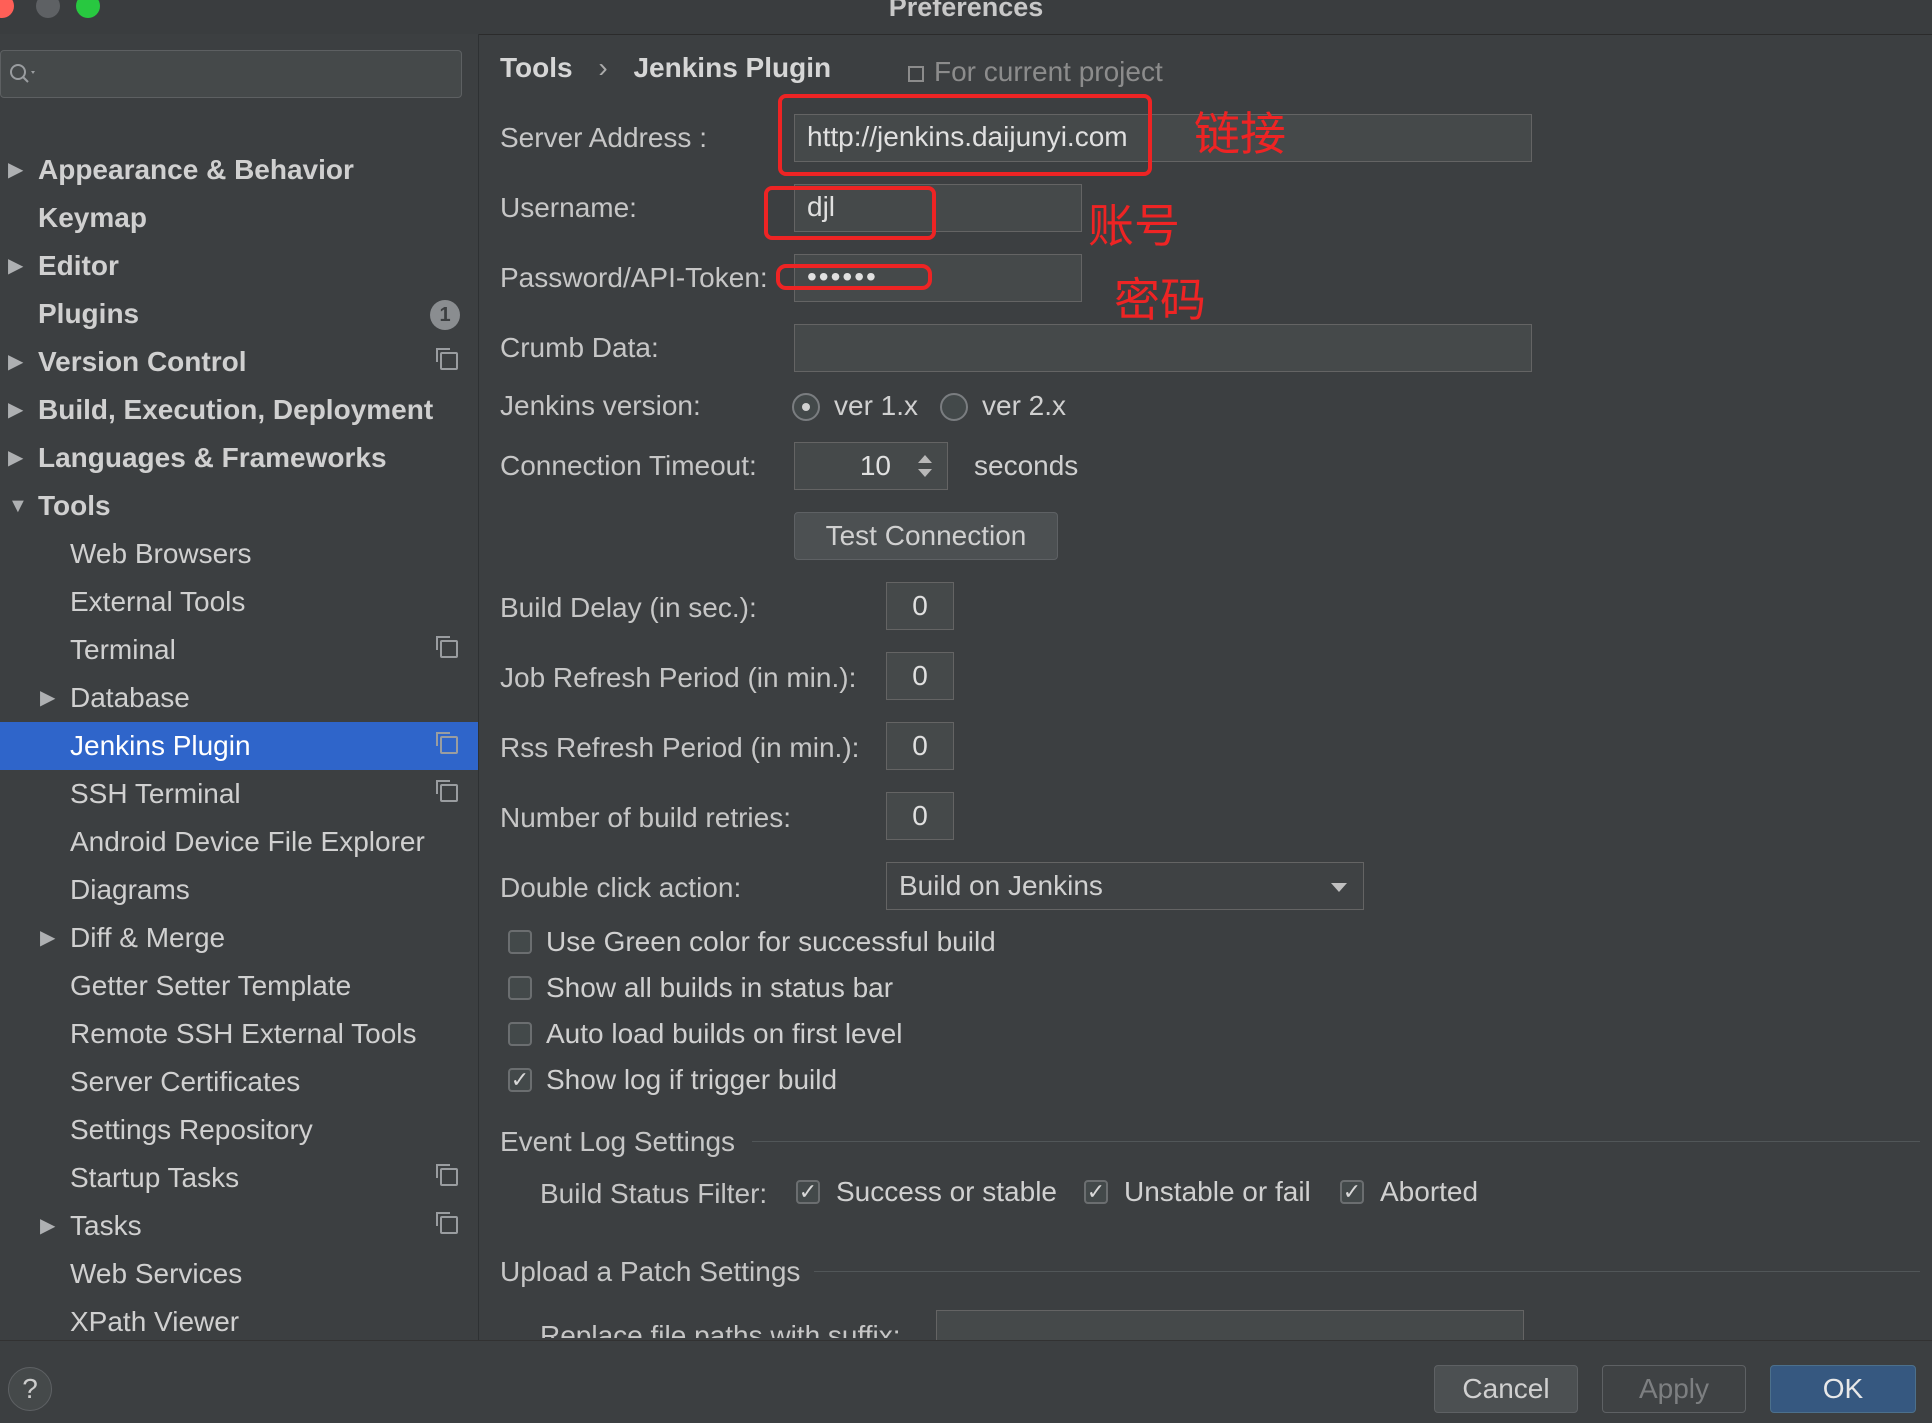 The image size is (1932, 1423). I want to click on crumb-data-field, so click(1163, 348).